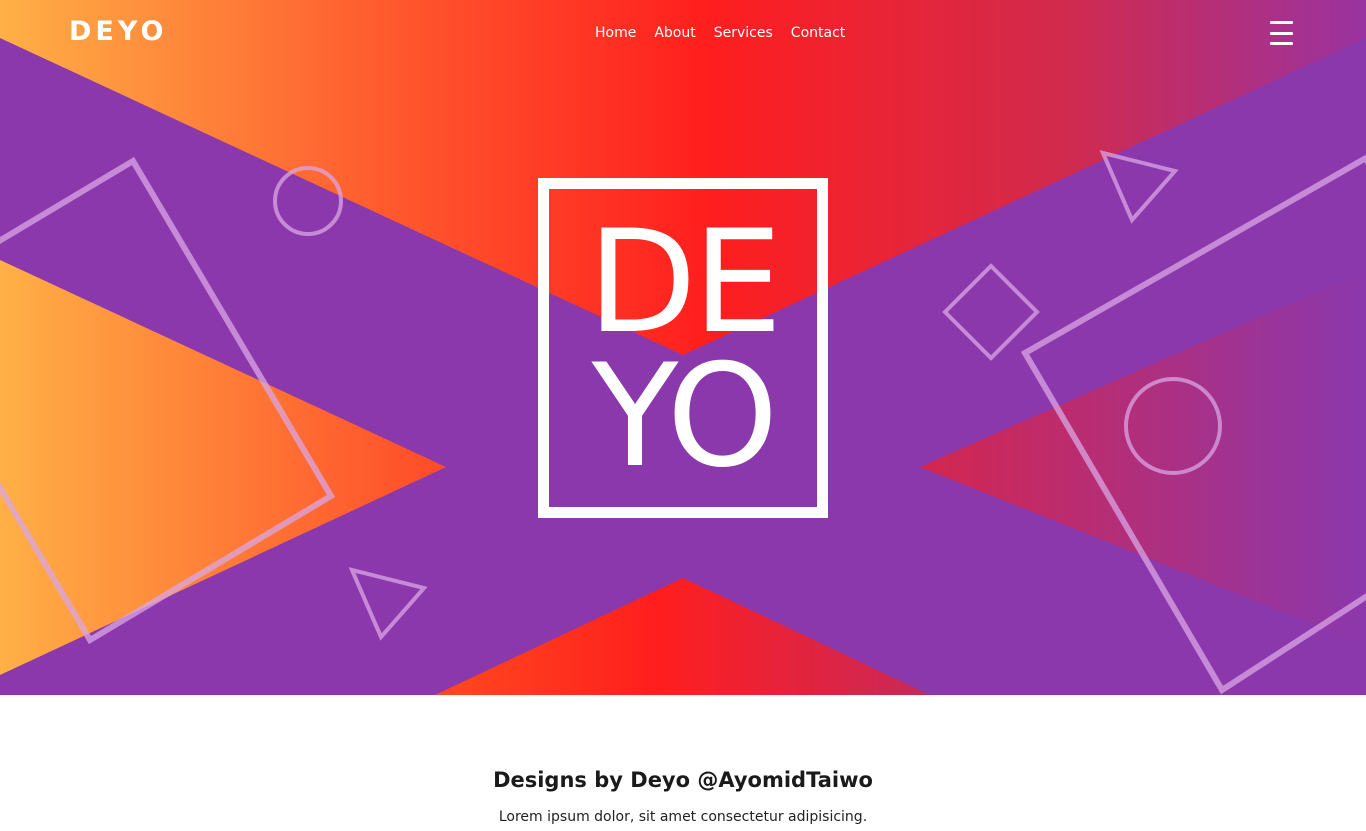  What do you see at coordinates (615, 33) in the screenshot?
I see `nav-home-link: Home` at bounding box center [615, 33].